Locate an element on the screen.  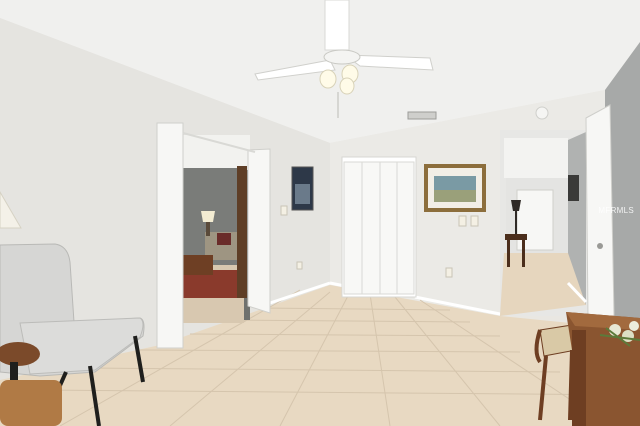
ottoman is located at coordinates (31, 403).